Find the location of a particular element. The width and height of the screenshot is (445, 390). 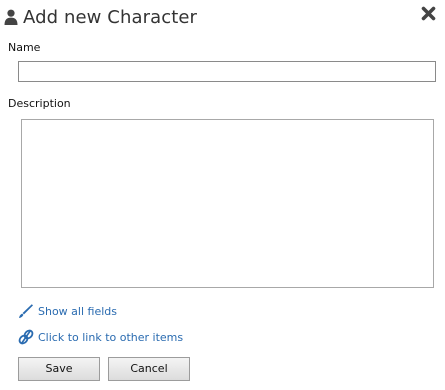

link-other-items-link: Click to link to other items is located at coordinates (100, 337).